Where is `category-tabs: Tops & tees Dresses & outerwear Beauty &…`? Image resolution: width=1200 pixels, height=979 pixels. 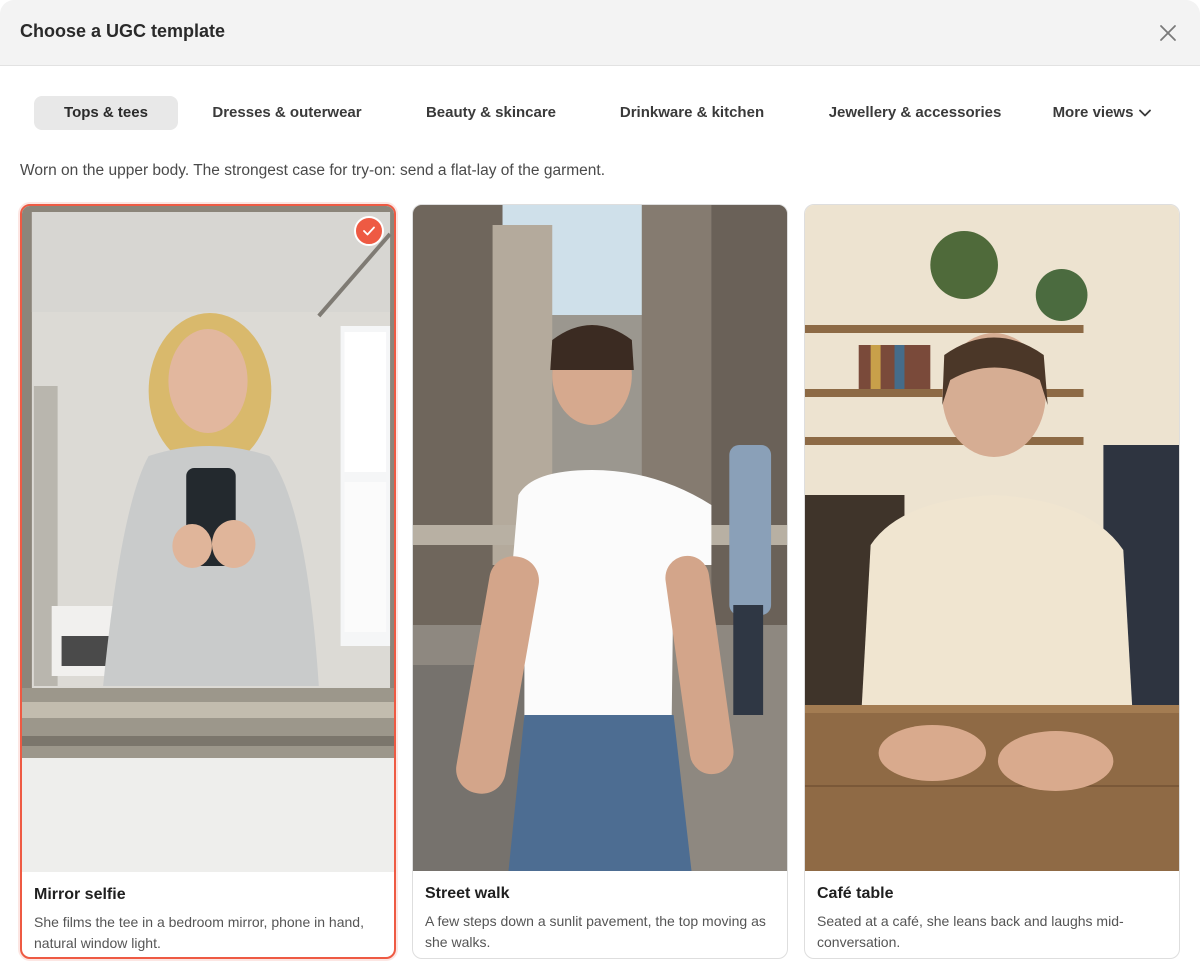 category-tabs: Tops & tees Dresses & outerwear Beauty &… is located at coordinates (600, 113).